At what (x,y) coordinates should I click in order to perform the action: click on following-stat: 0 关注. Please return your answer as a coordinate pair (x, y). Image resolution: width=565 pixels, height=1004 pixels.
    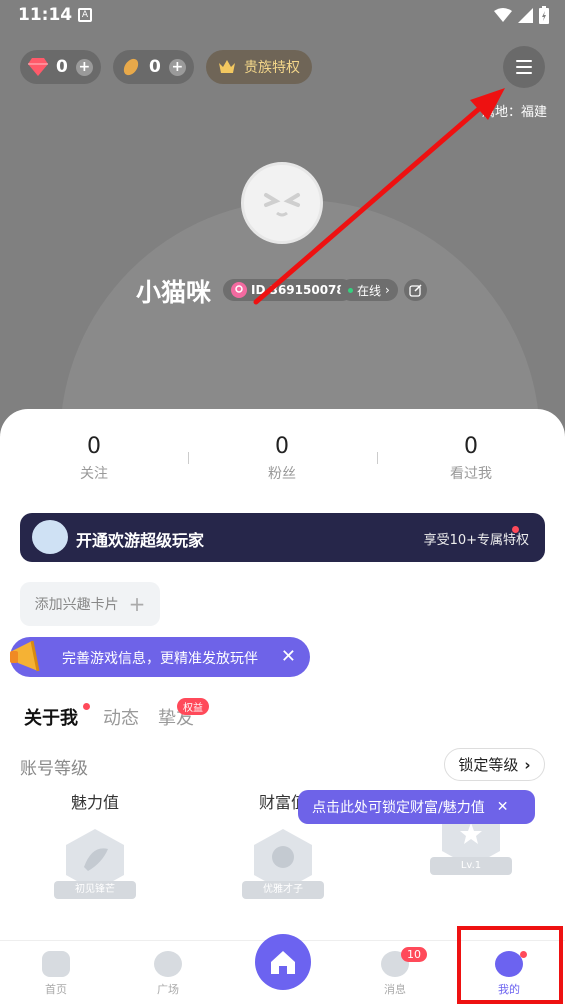
    Looking at the image, I should click on (94, 458).